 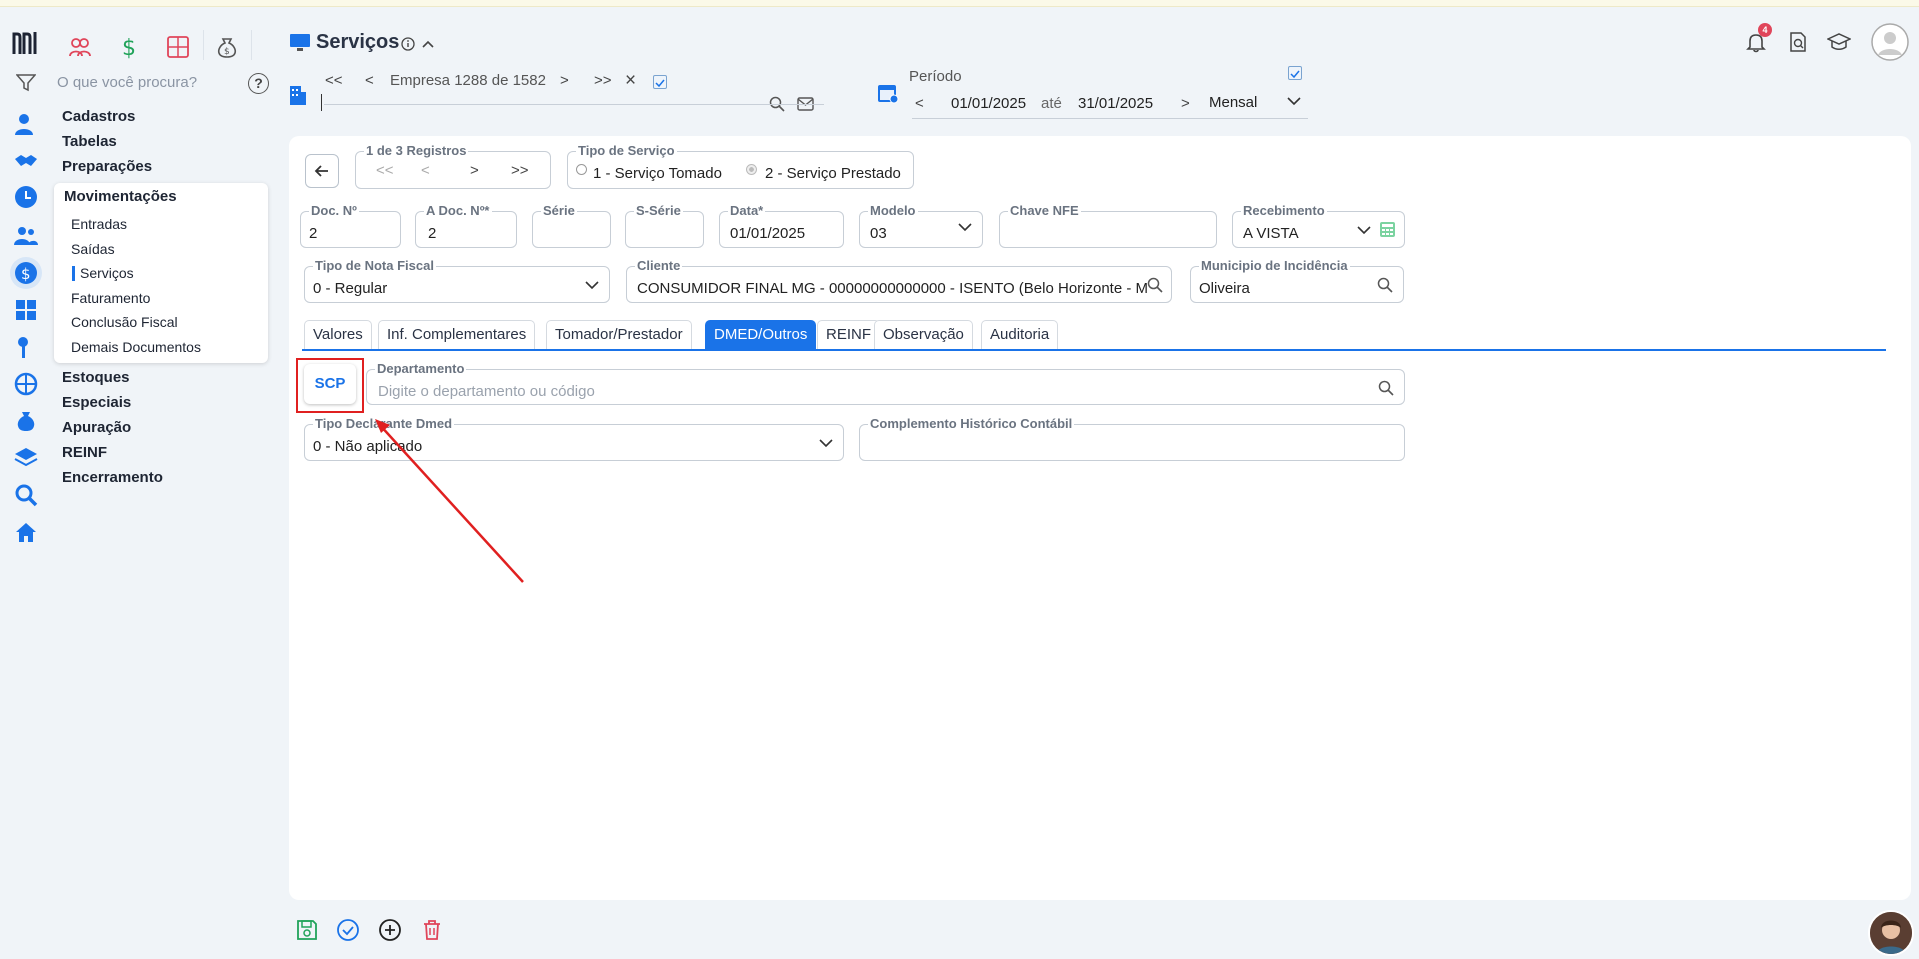 I want to click on tab-auditoria: Auditoria, so click(x=1020, y=335).